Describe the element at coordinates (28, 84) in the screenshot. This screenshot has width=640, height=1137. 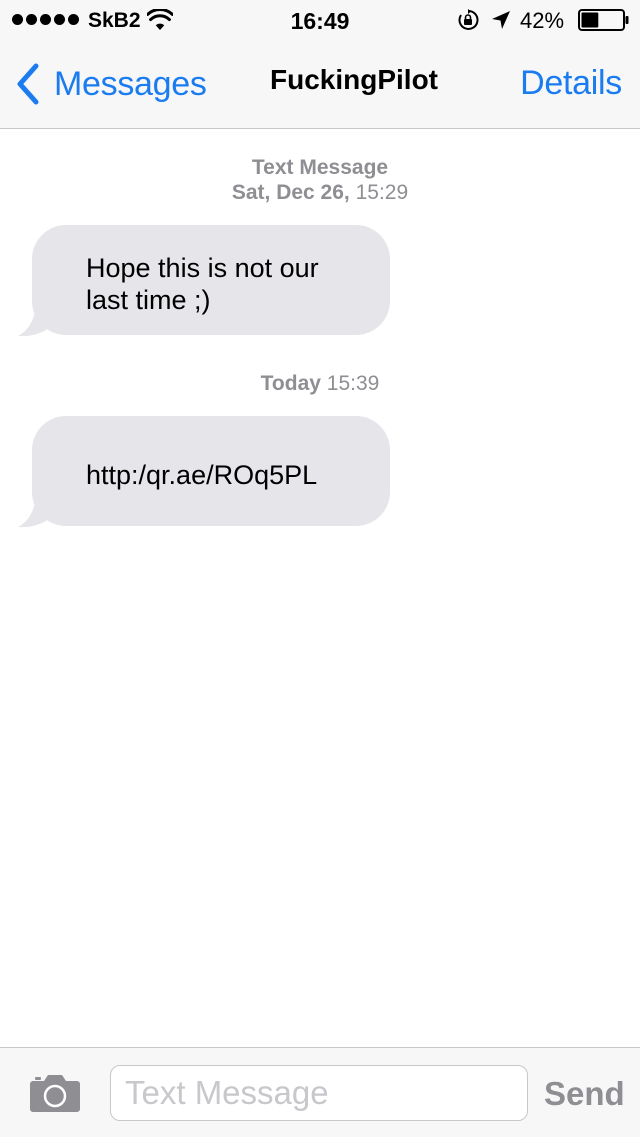
I see `chevron-left-icon` at that location.